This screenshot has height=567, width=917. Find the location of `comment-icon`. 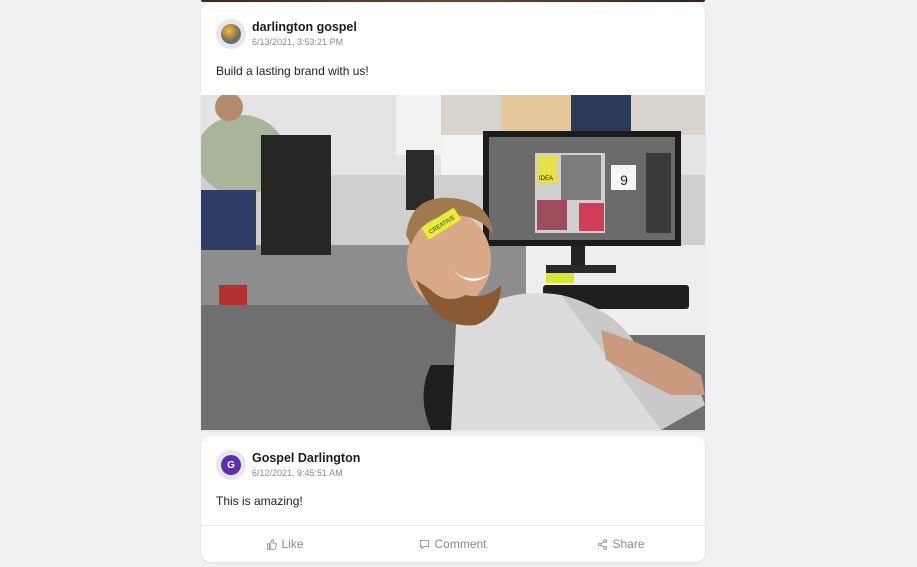

comment-icon is located at coordinates (425, 544).